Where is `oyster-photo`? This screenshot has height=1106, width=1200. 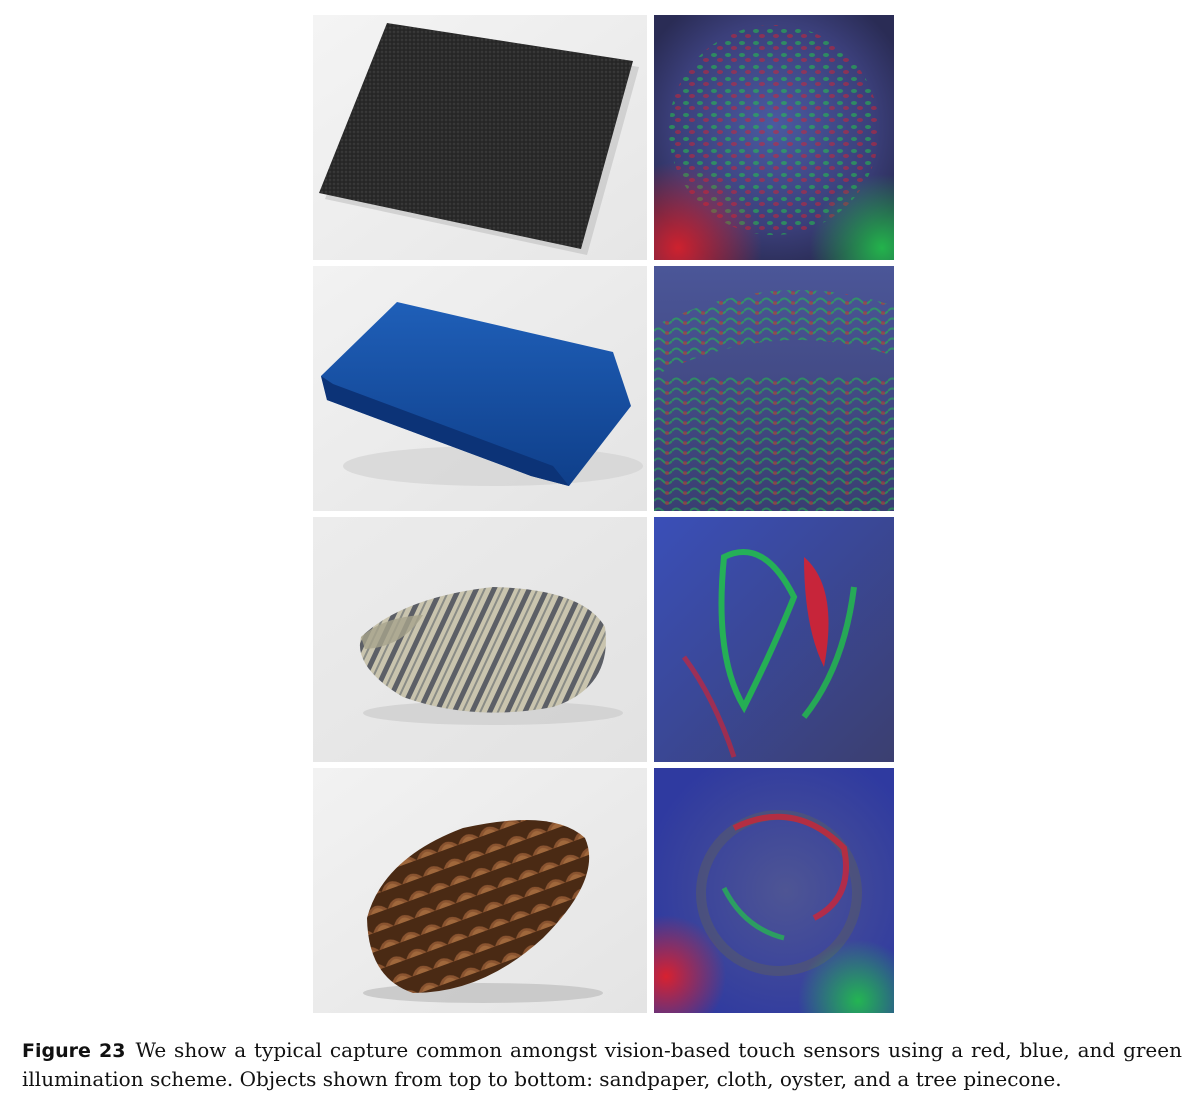 oyster-photo is located at coordinates (480, 639).